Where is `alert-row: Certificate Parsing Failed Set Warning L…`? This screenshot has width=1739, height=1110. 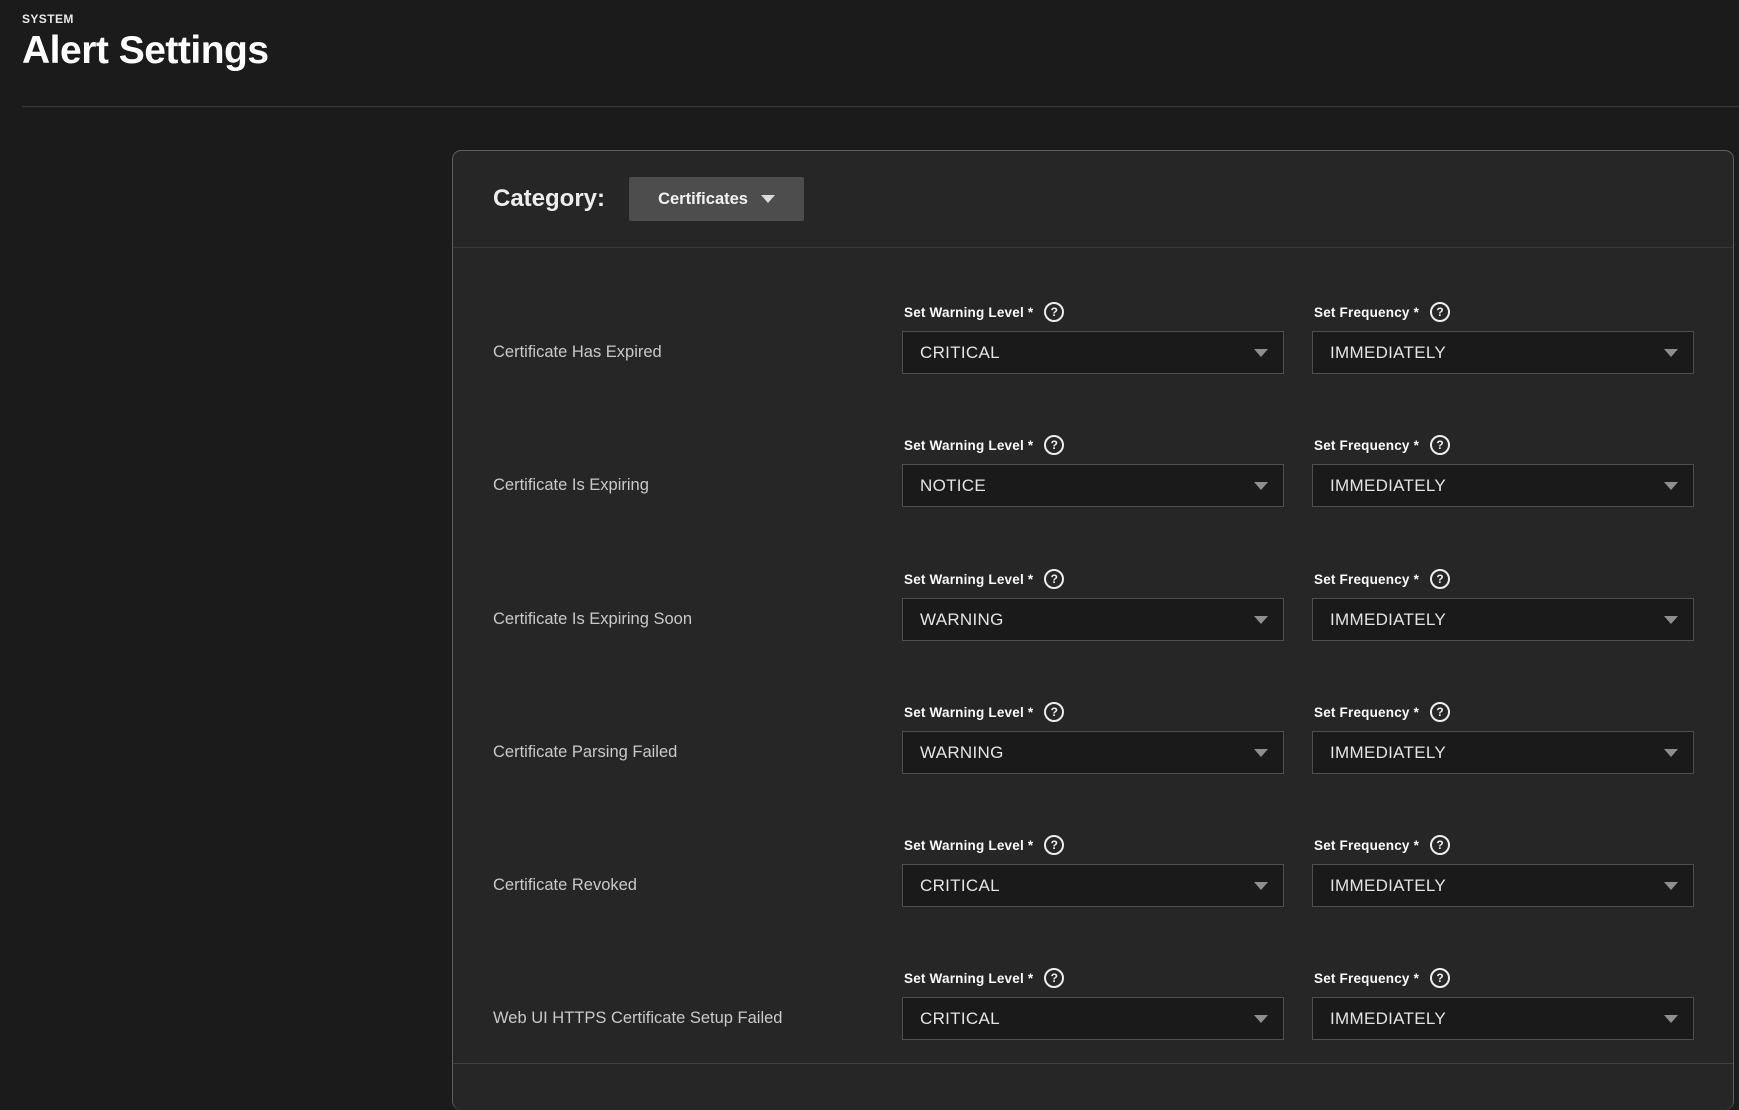
alert-row: Certificate Parsing Failed Set Warning L… is located at coordinates (1093, 727).